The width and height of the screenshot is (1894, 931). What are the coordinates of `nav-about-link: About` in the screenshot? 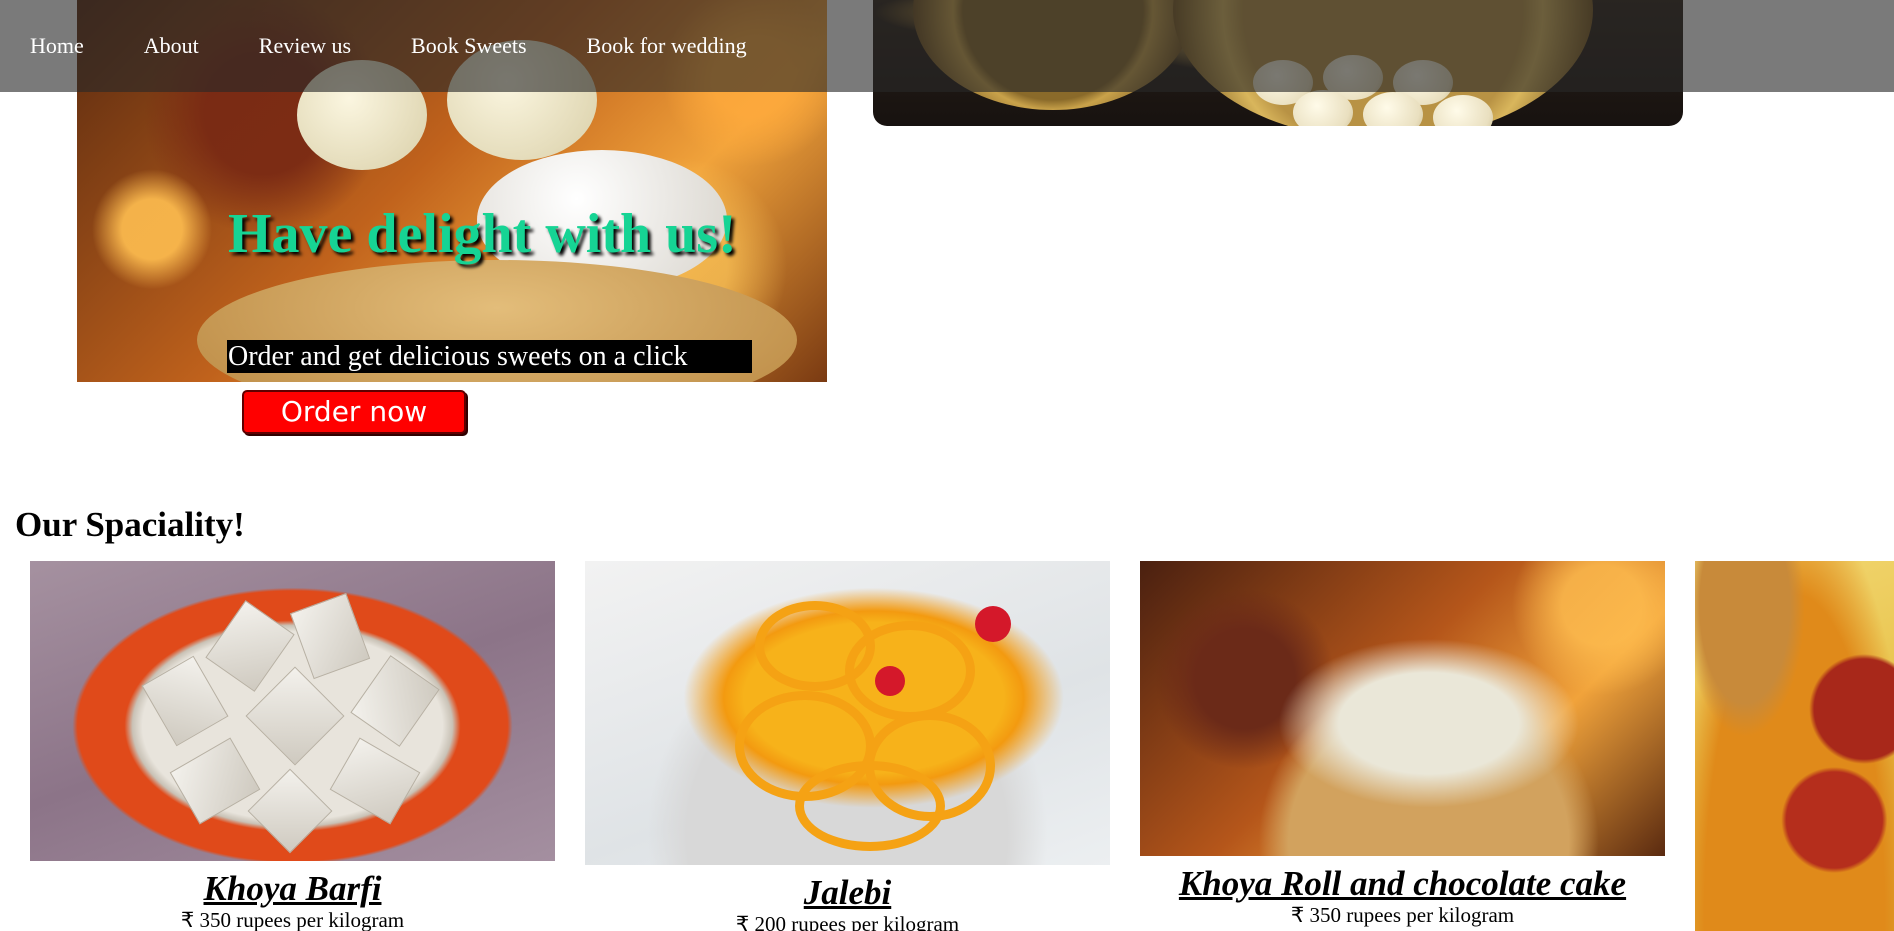 It's located at (171, 46).